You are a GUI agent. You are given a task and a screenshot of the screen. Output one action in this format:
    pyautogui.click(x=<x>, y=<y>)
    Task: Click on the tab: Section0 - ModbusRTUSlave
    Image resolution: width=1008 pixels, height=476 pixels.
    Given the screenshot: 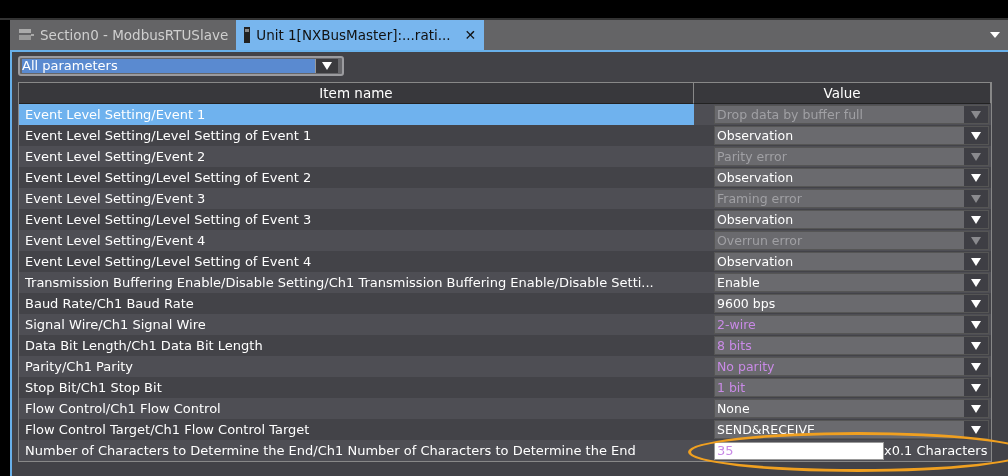 What is the action you would take?
    pyautogui.click(x=123, y=35)
    